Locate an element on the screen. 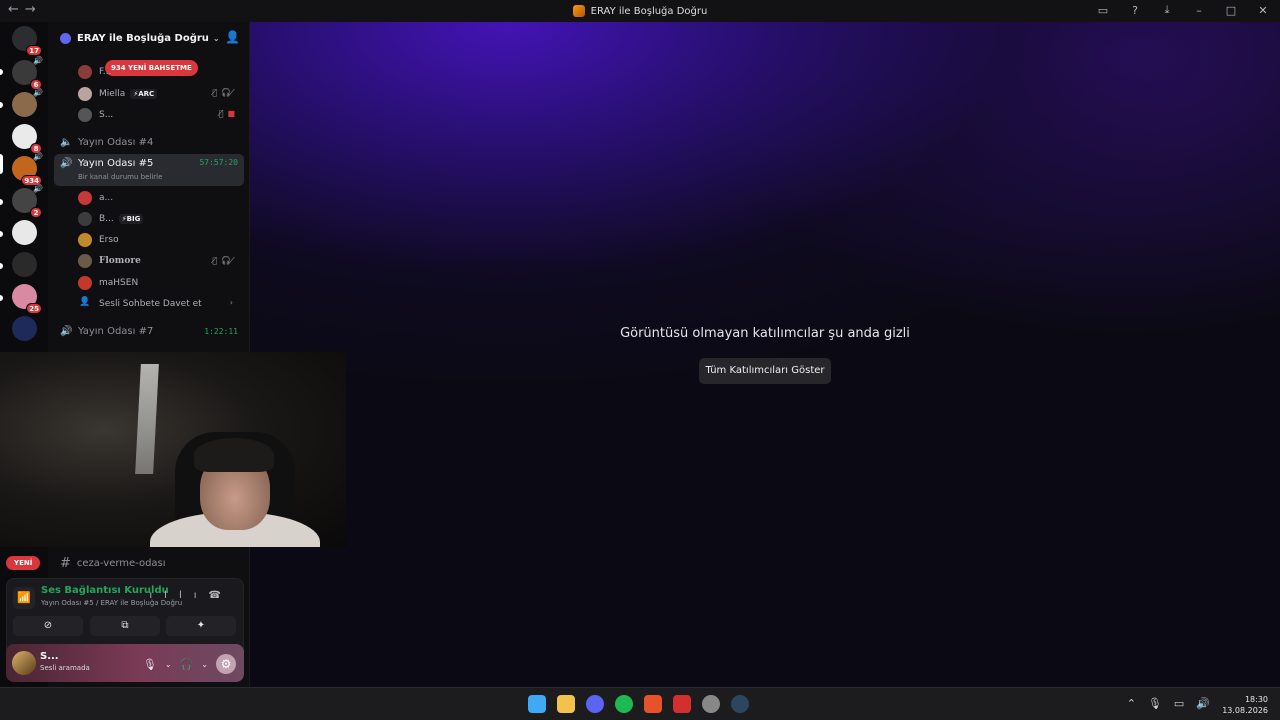 The width and height of the screenshot is (1280, 720). screen-share-icon: ⧉ is located at coordinates (125, 625).